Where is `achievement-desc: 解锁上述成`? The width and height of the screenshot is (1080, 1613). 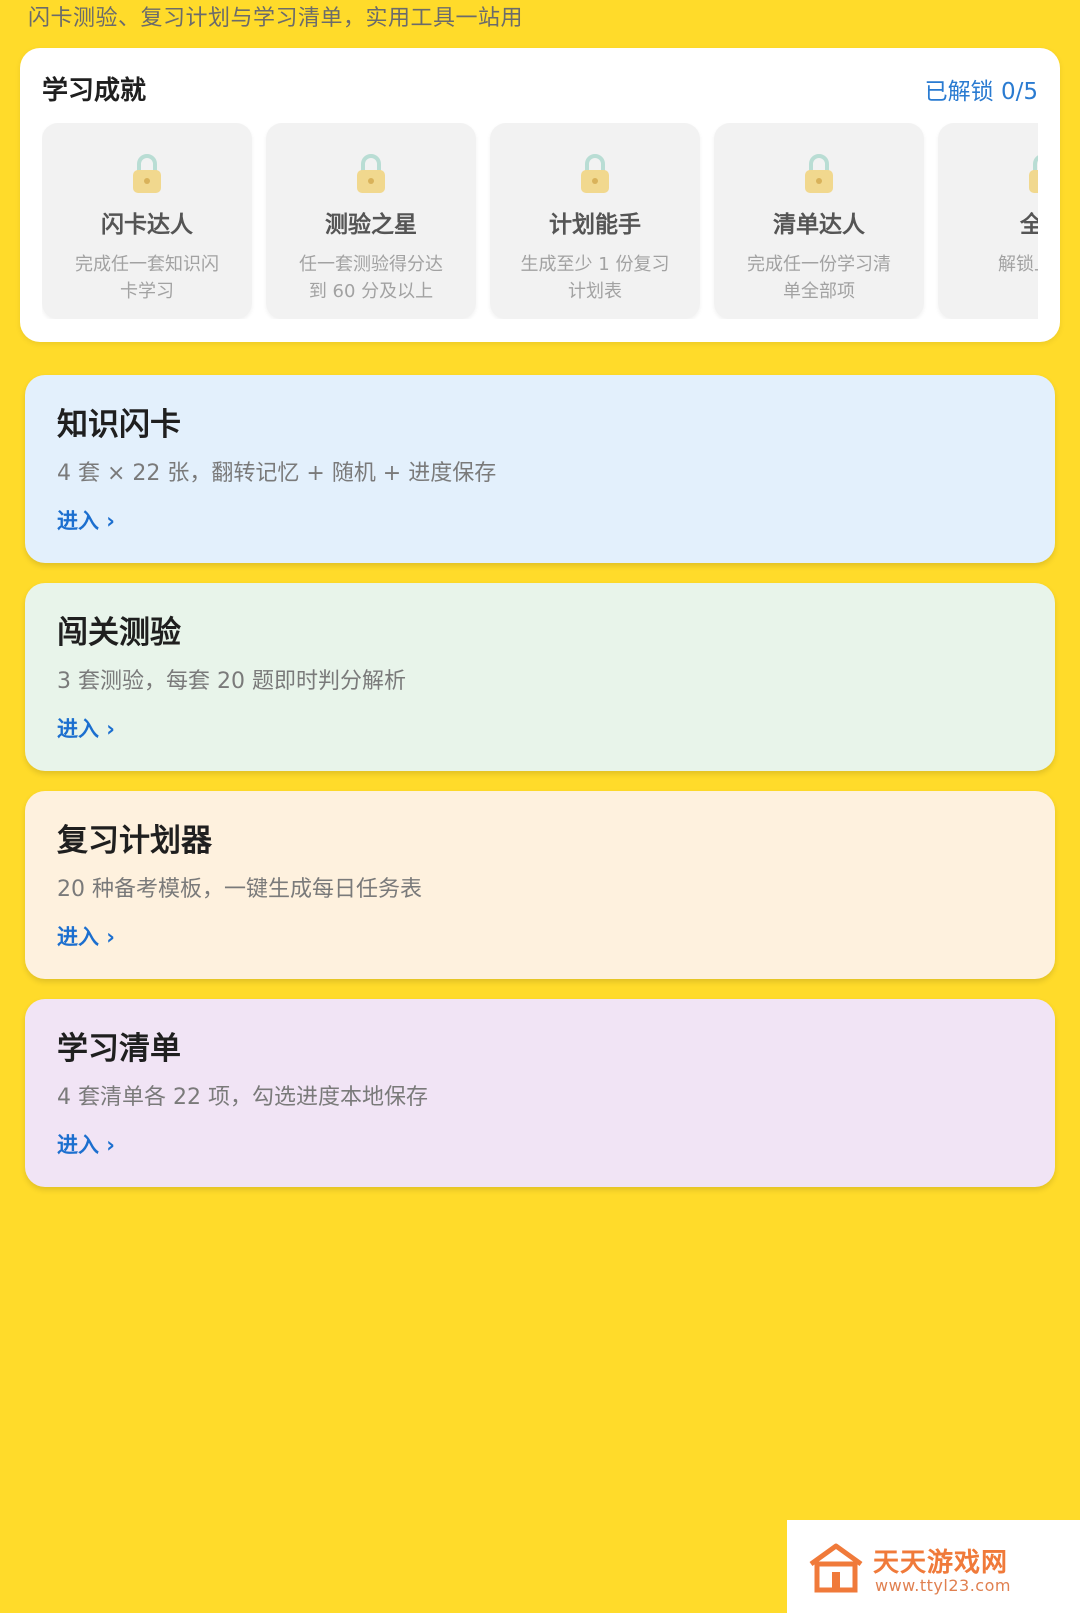
achievement-desc: 解锁上述成 is located at coordinates (1018, 264).